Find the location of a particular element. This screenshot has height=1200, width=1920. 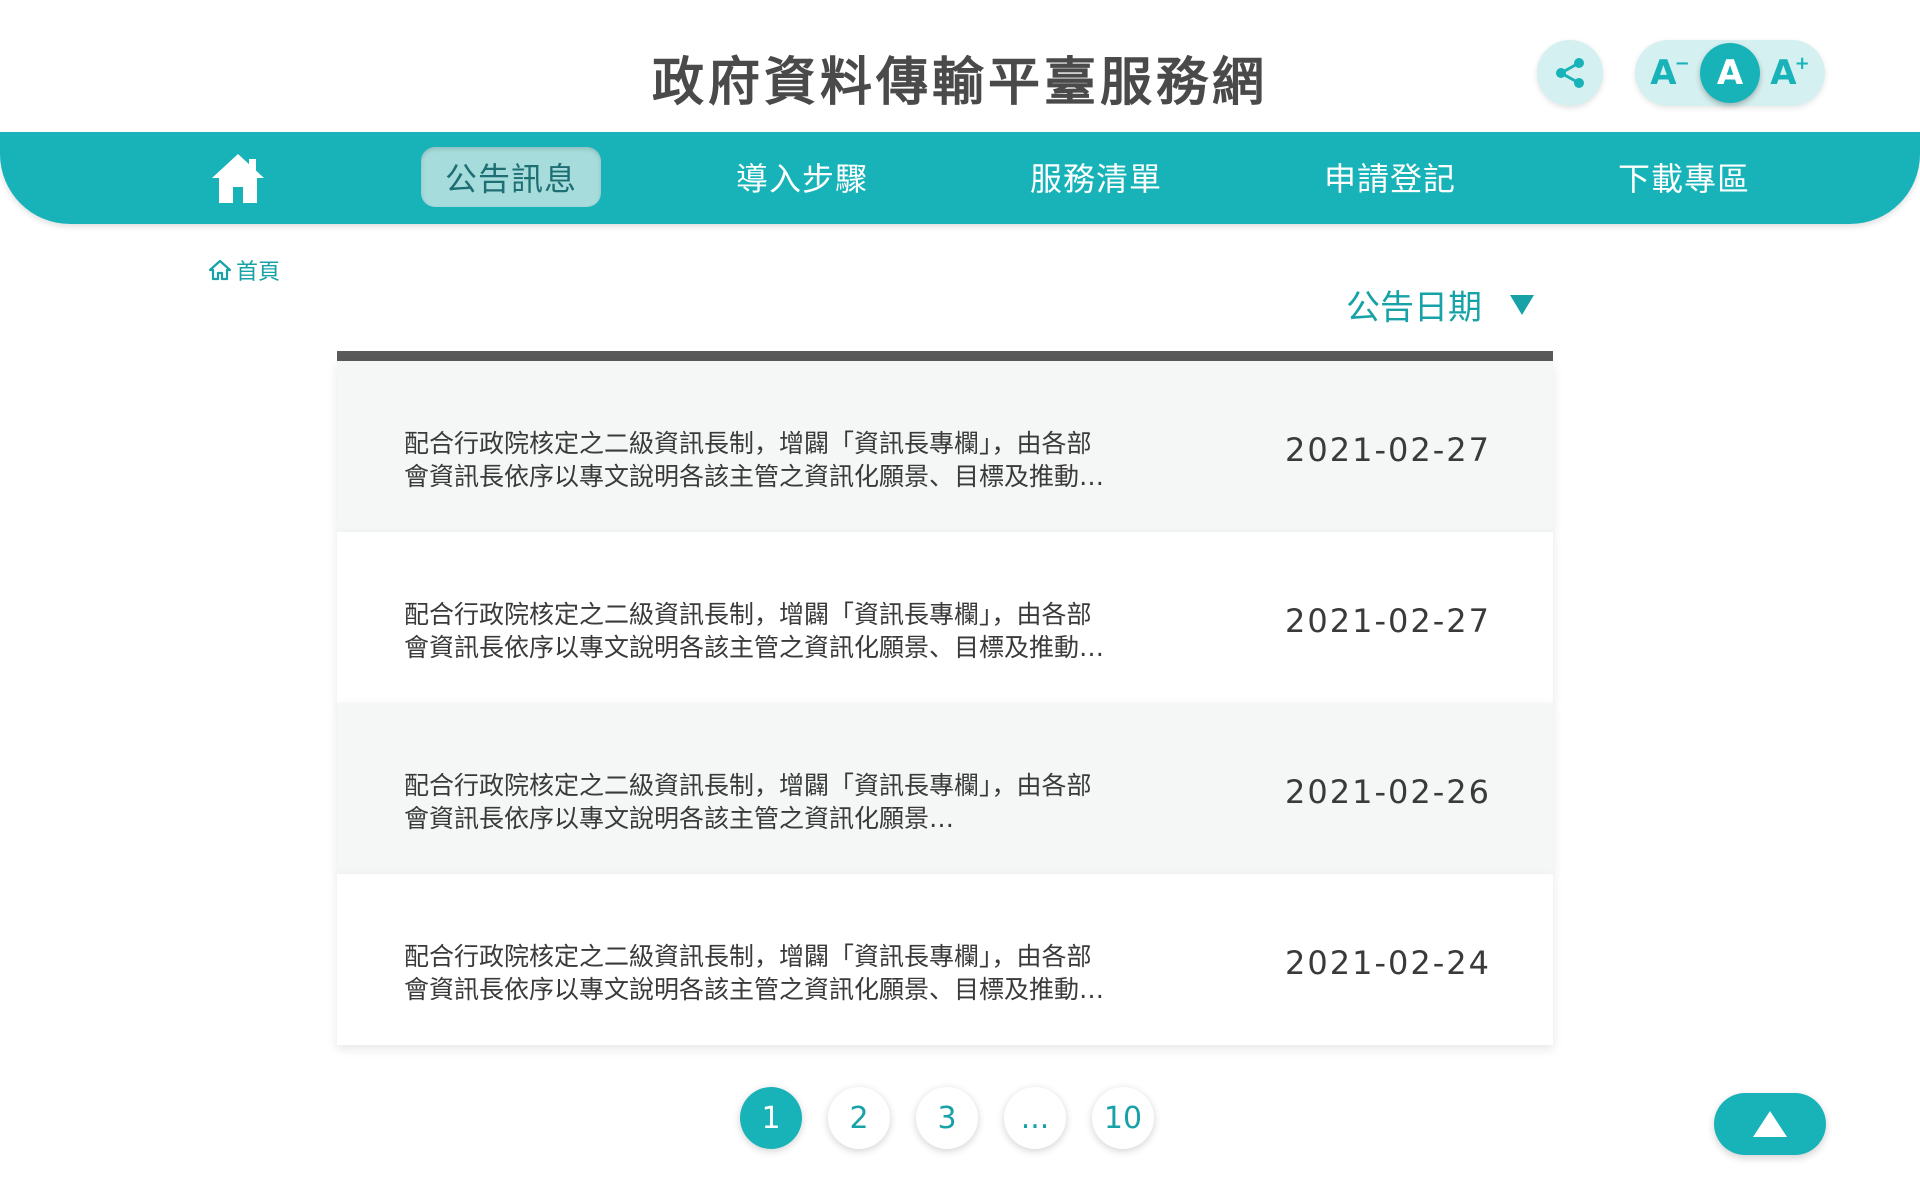

breadcrumb-home-link: 首頁 is located at coordinates (258, 270).